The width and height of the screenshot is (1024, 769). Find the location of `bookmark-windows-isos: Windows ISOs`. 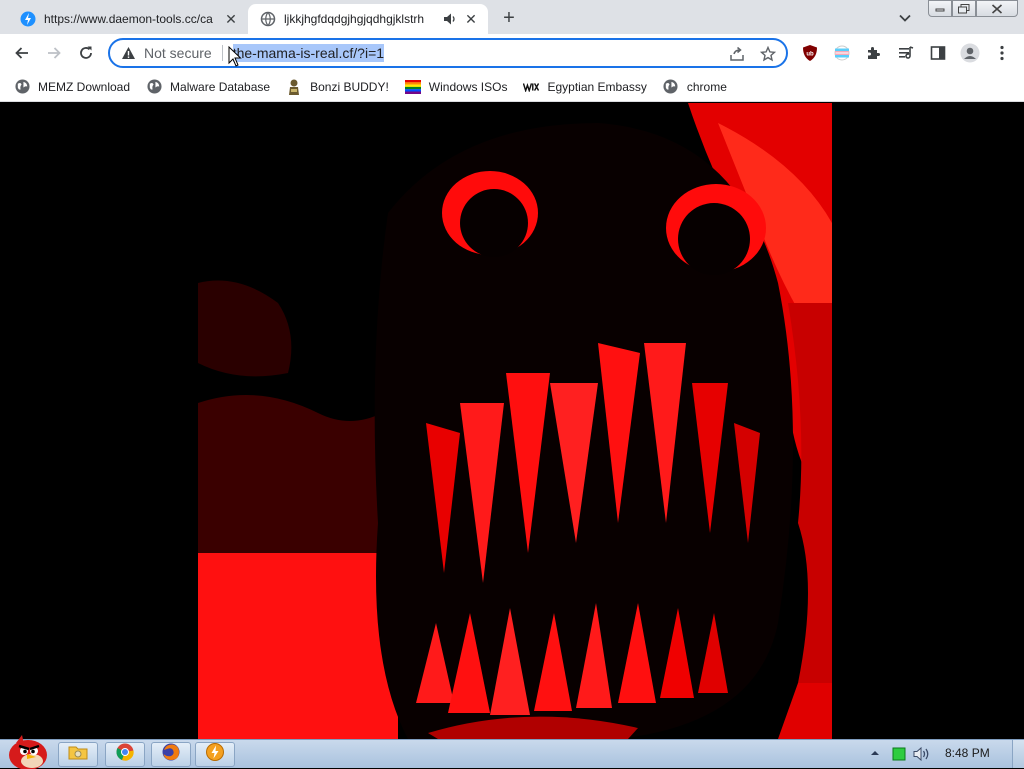

bookmark-windows-isos: Windows ISOs is located at coordinates (456, 87).